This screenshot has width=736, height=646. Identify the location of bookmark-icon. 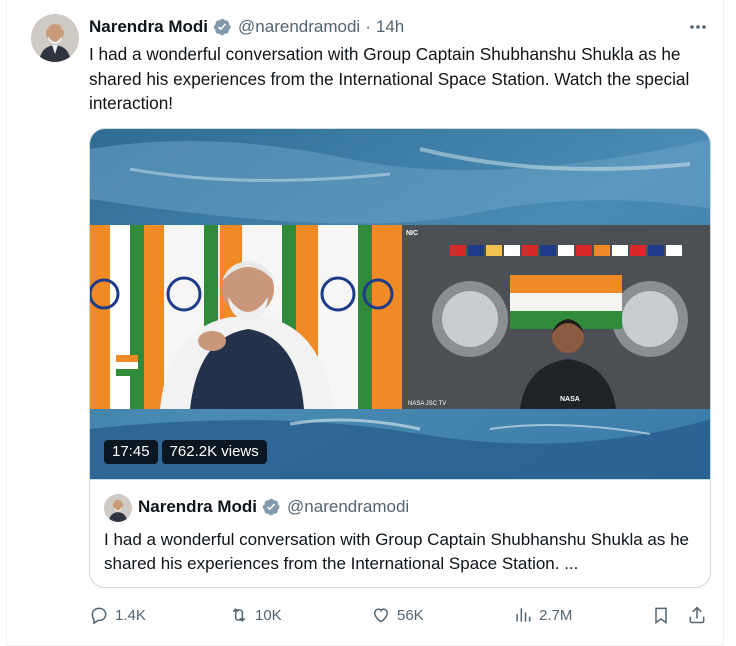
(661, 615).